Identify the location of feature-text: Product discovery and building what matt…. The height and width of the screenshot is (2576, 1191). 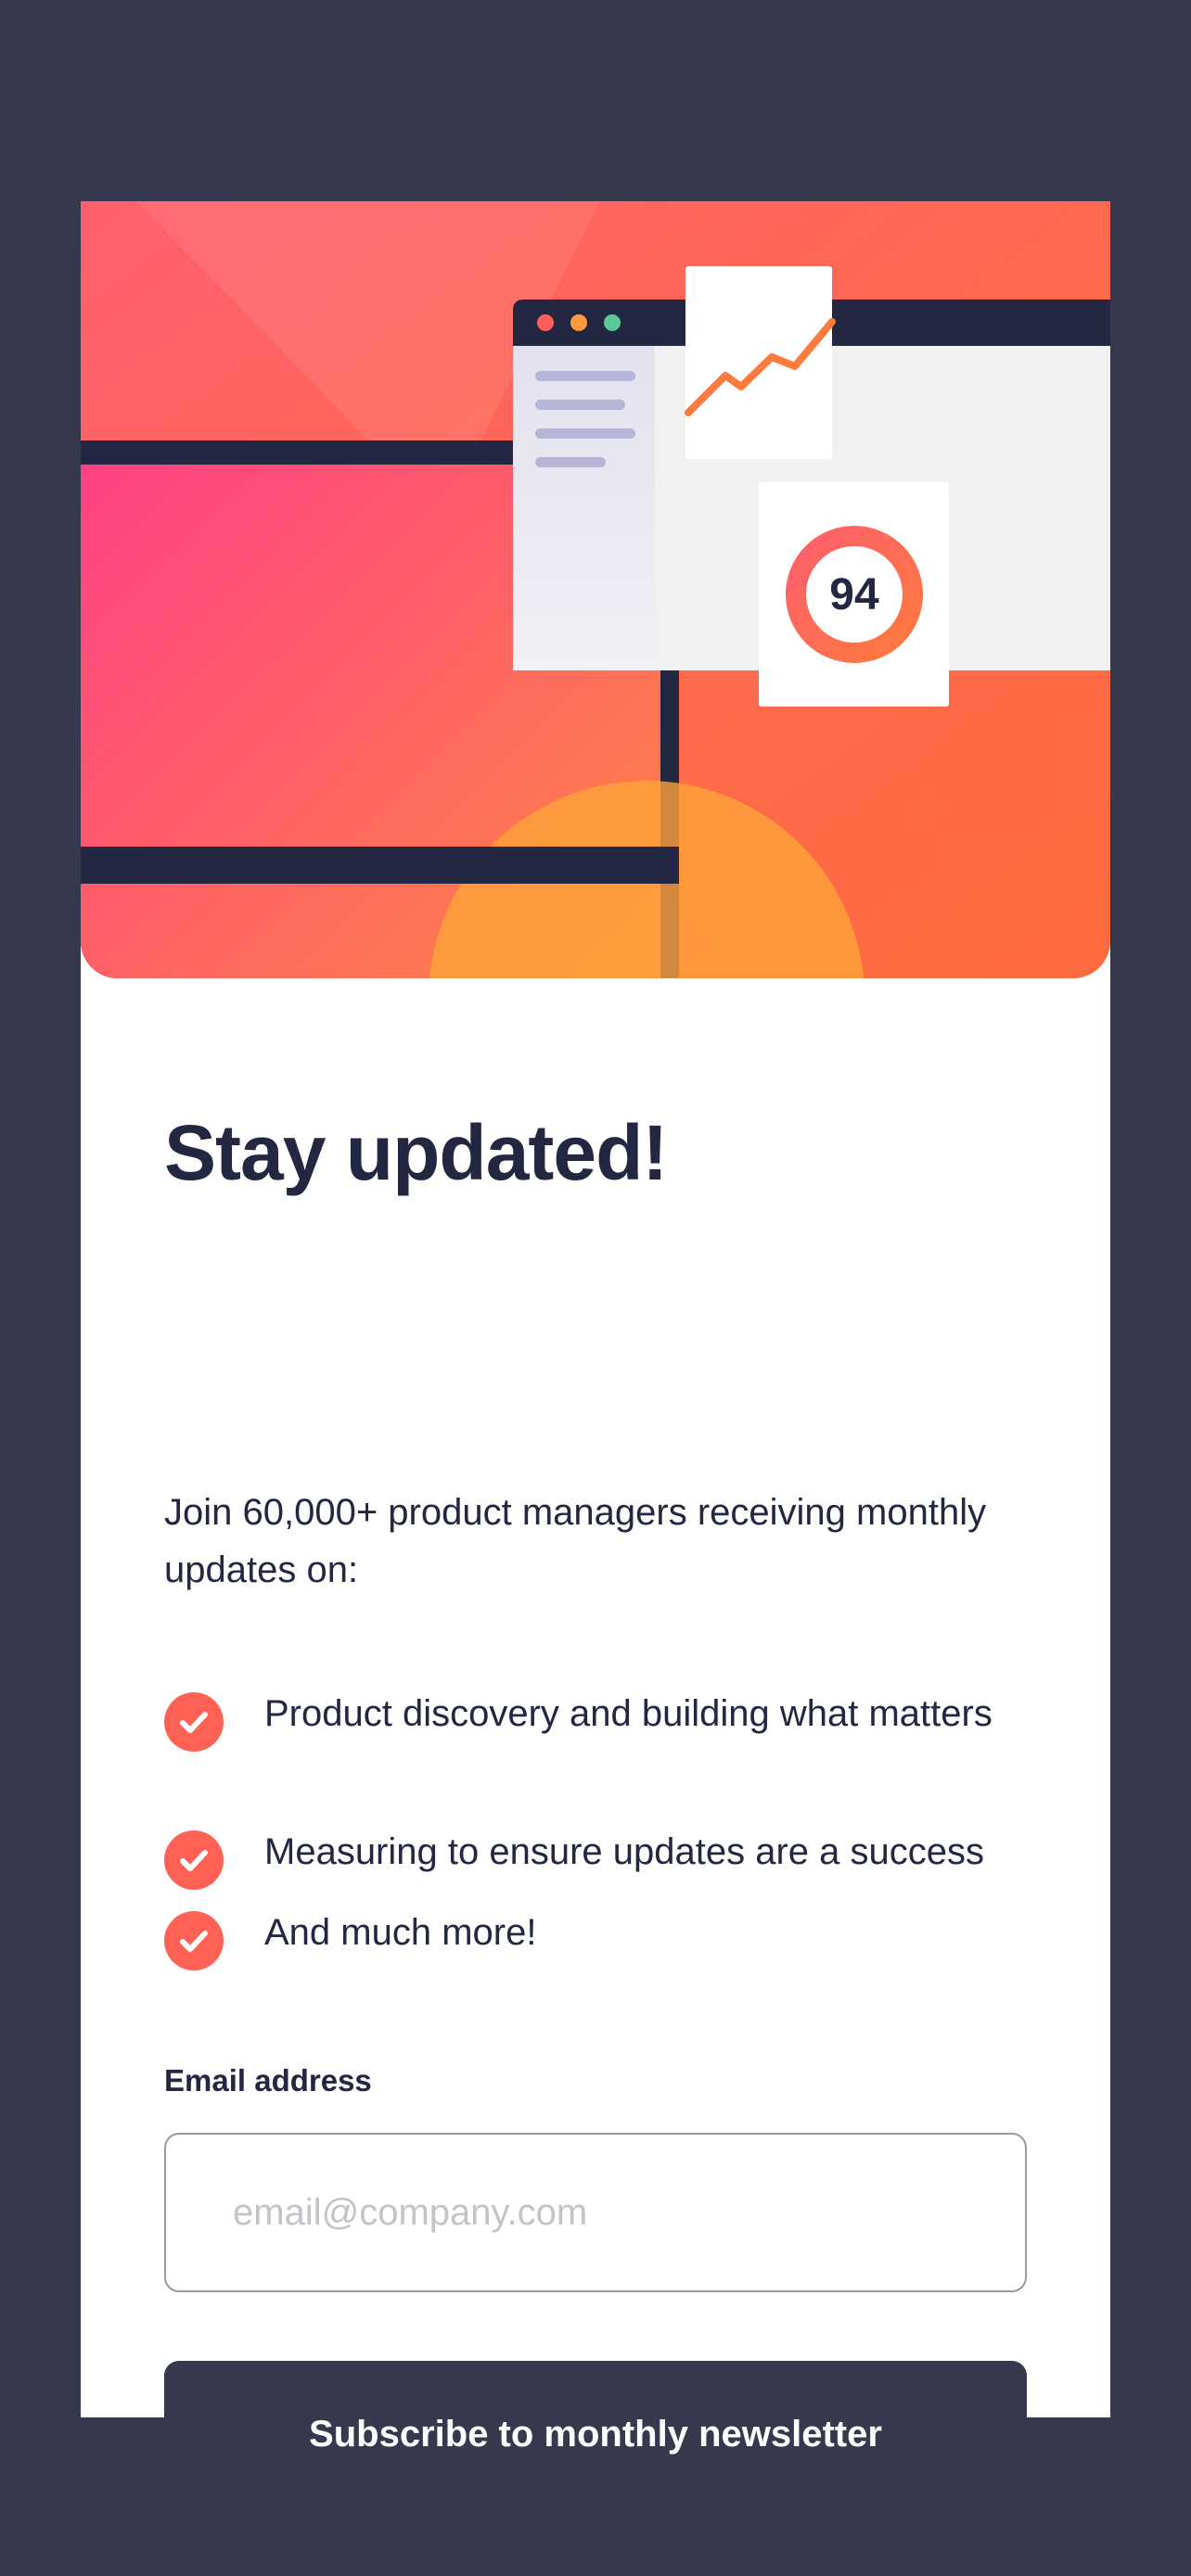
(628, 1713).